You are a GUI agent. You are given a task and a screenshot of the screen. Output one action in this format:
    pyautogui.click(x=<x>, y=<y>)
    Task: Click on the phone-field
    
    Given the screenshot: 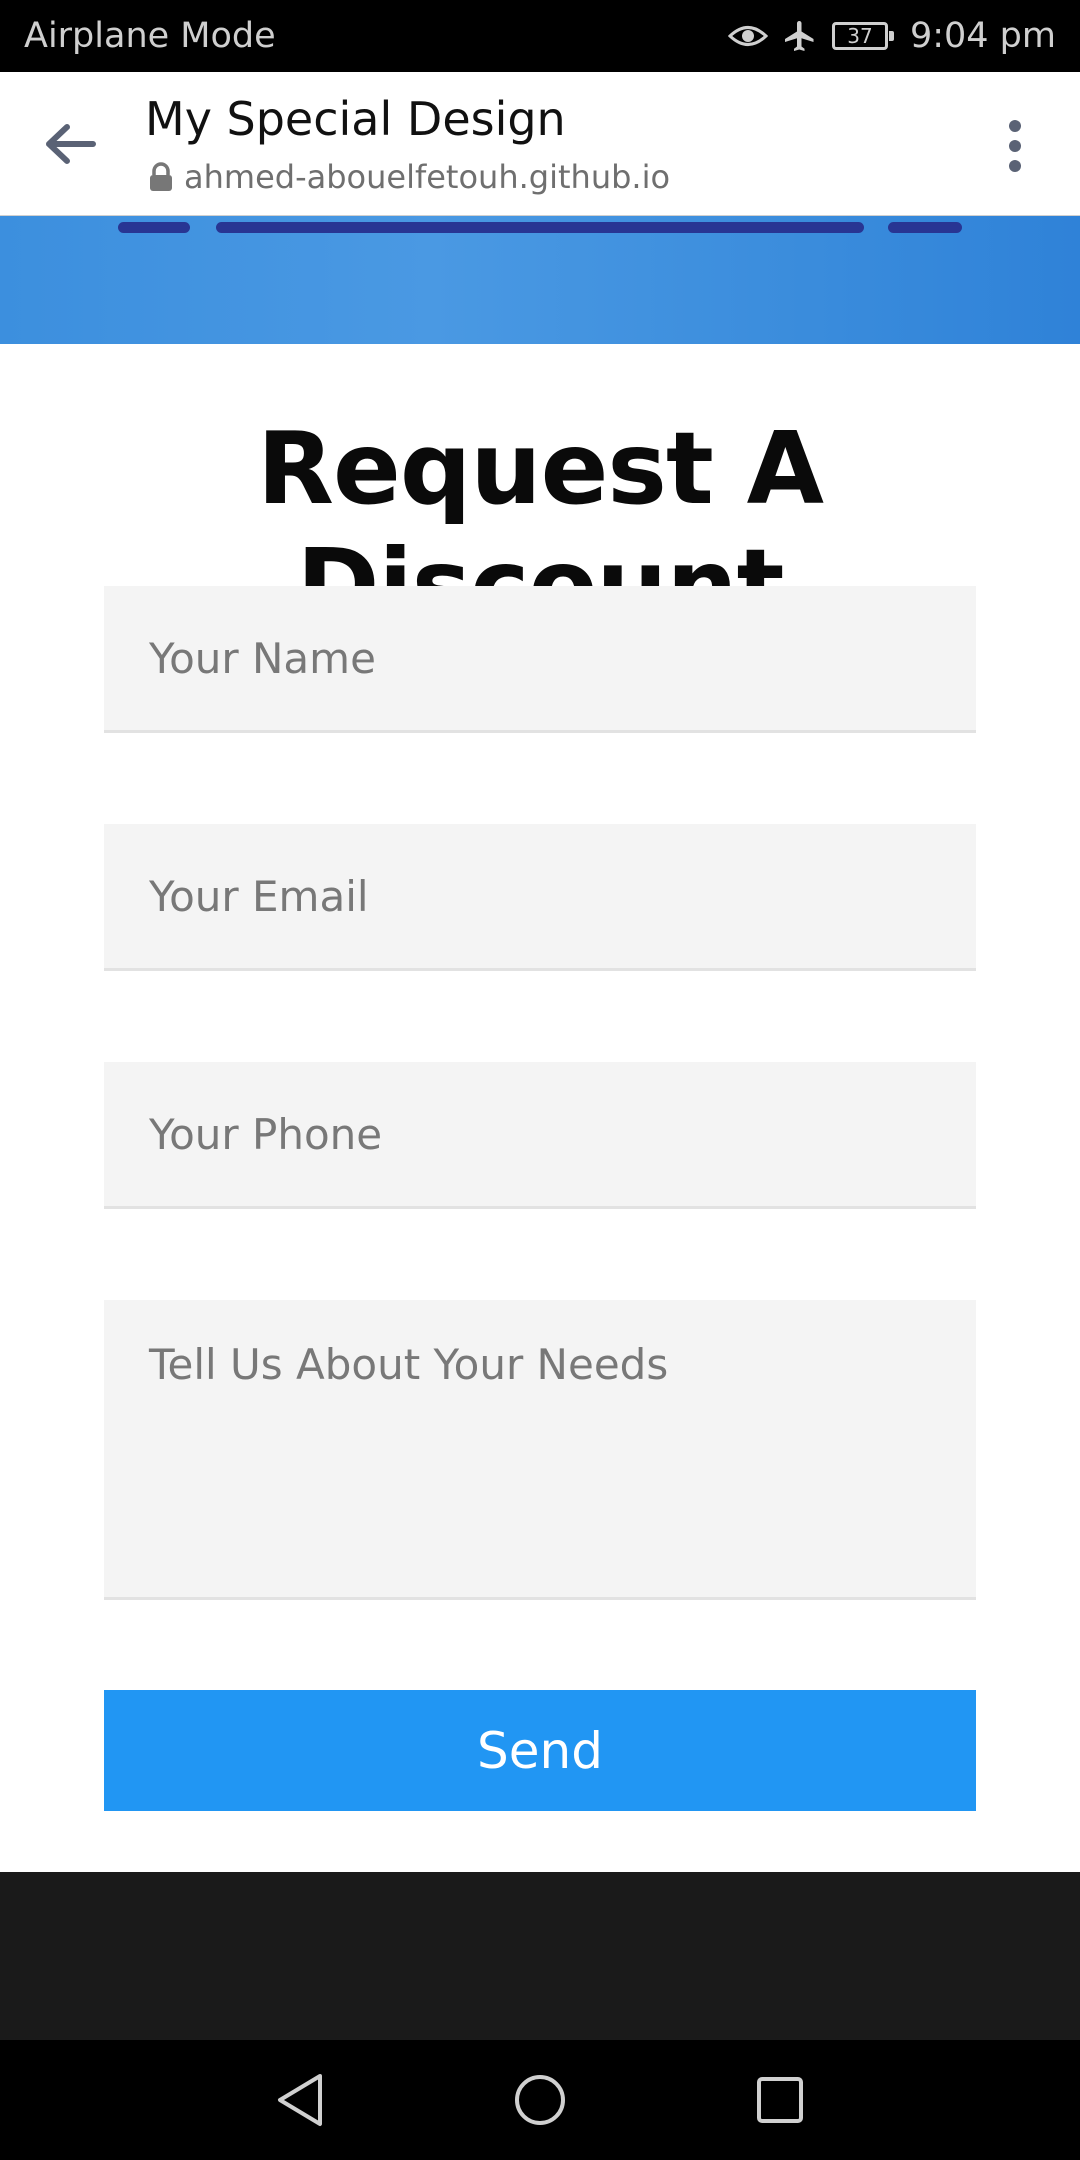 What is the action you would take?
    pyautogui.click(x=540, y=1135)
    